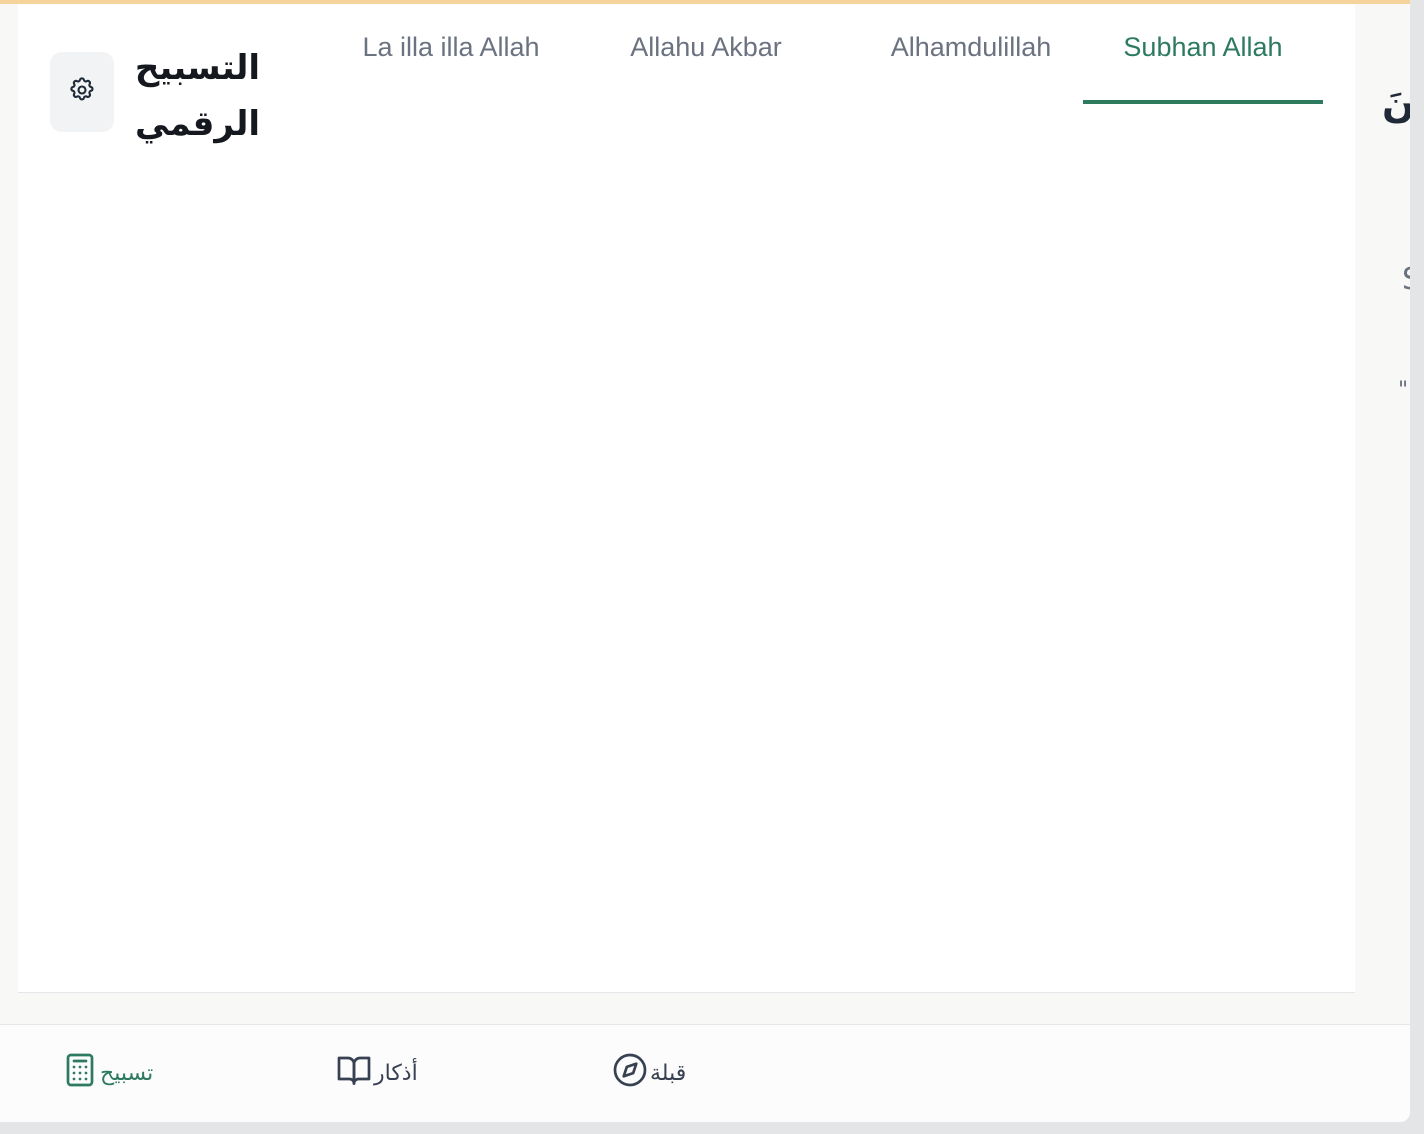 This screenshot has width=1424, height=1134. I want to click on nav-item-tasbih: تسبيح, so click(107, 1073).